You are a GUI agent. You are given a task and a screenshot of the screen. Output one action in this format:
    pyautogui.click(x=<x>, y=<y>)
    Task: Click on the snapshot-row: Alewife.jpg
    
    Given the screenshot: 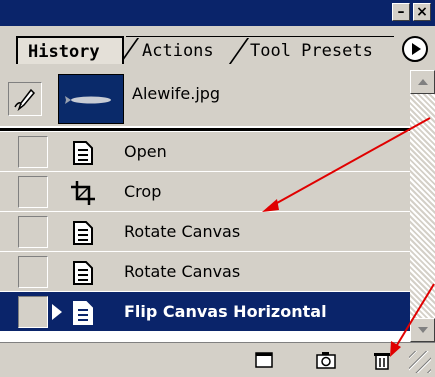 What is the action you would take?
    pyautogui.click(x=205, y=98)
    